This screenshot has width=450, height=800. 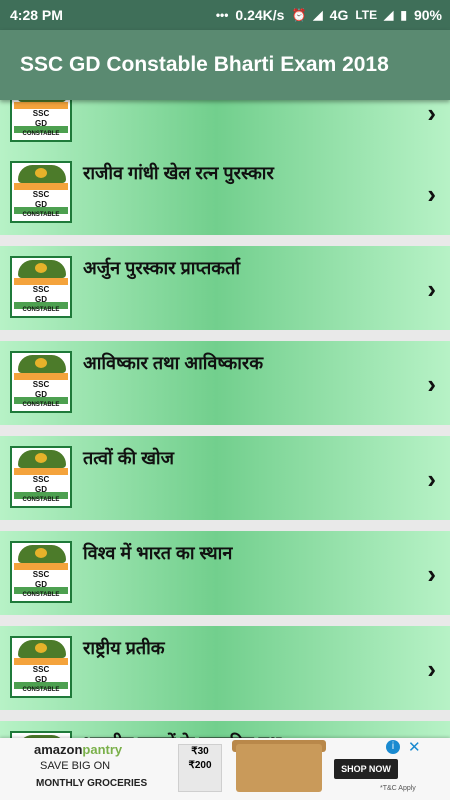 What do you see at coordinates (299, 15) in the screenshot?
I see `alarm-icon: ⏰` at bounding box center [299, 15].